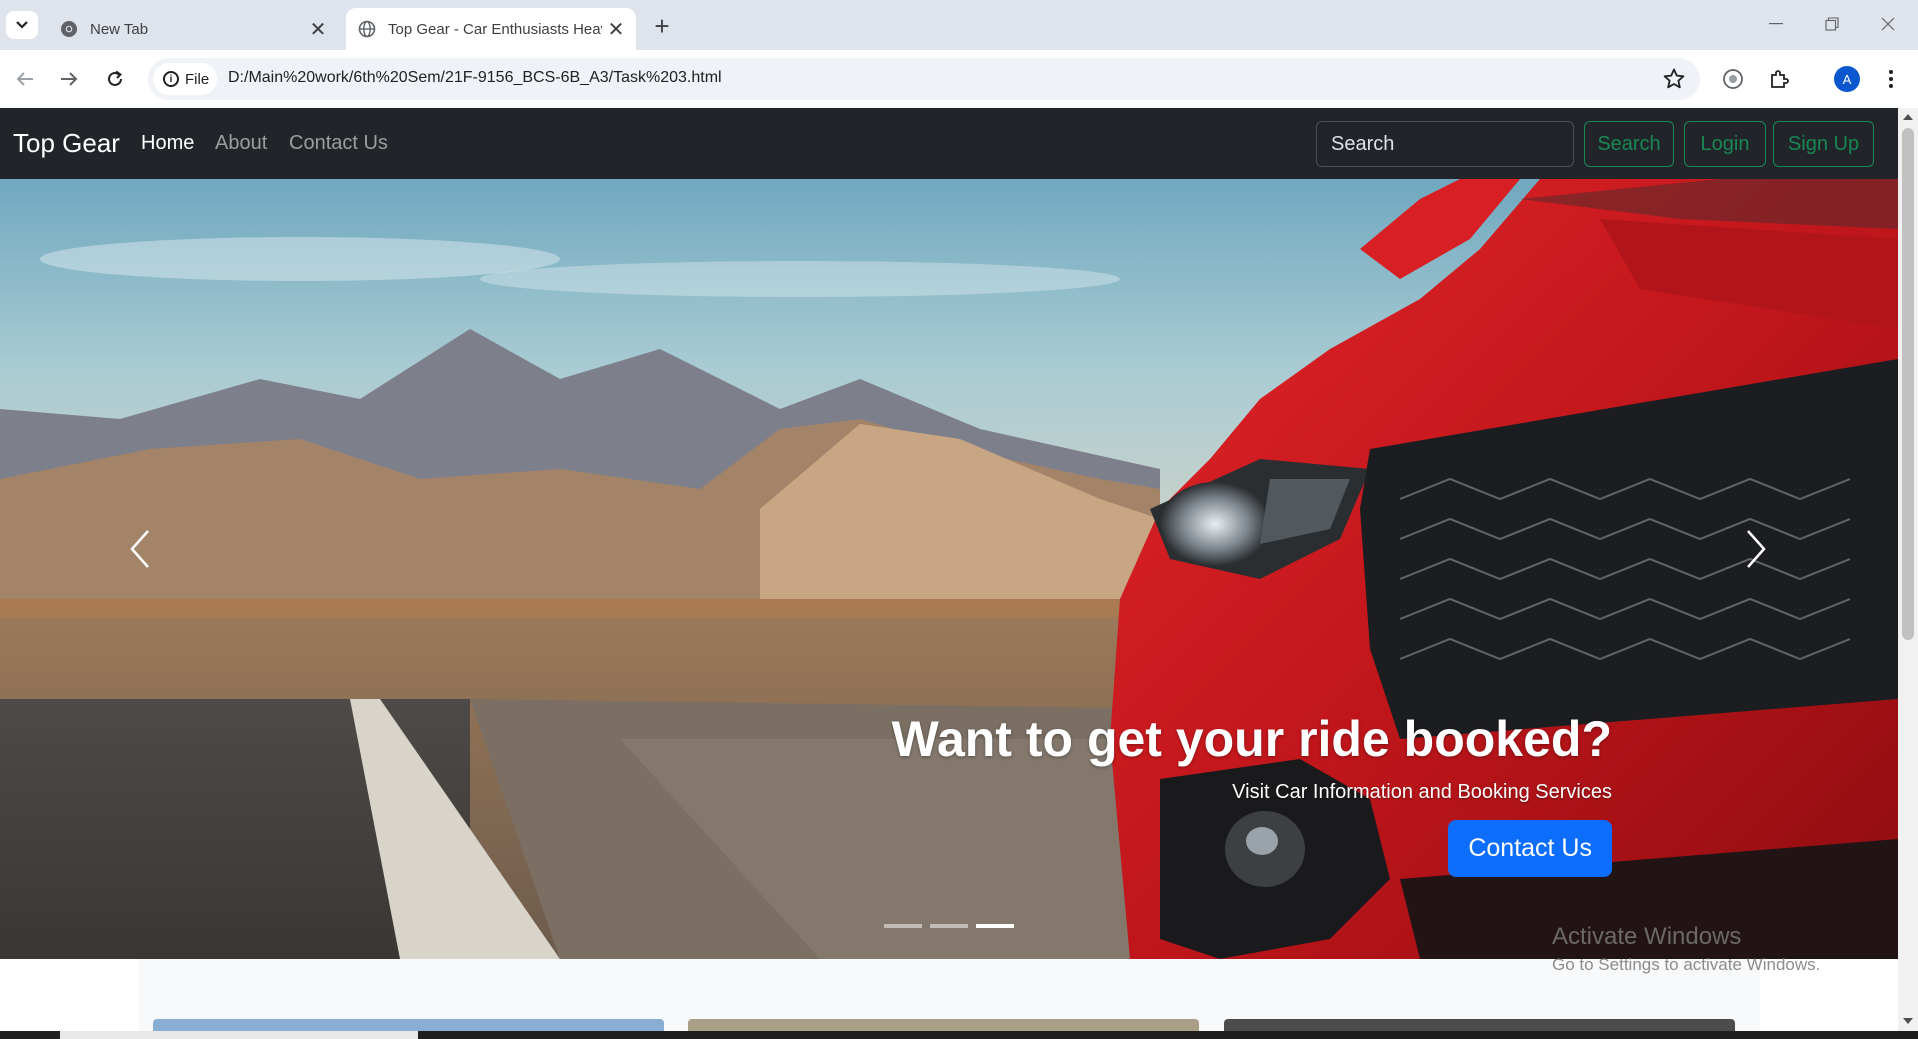 This screenshot has height=1039, width=1918. Describe the element at coordinates (1647, 936) in the screenshot. I see `watermark-title: Activate Windows` at that location.